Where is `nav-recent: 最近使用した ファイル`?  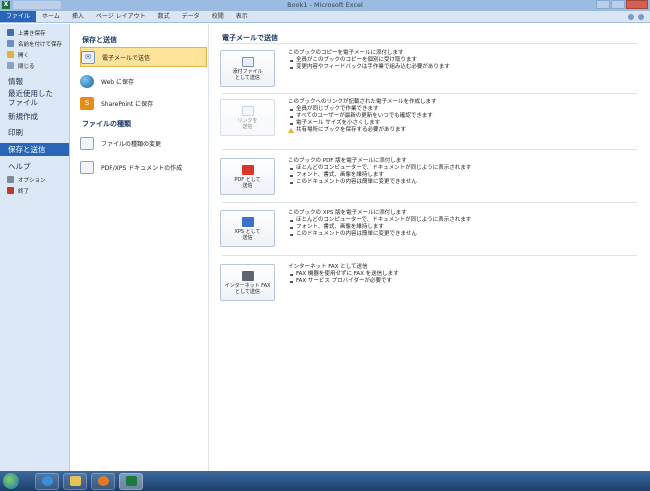 nav-recent: 最近使用した ファイル is located at coordinates (34, 98).